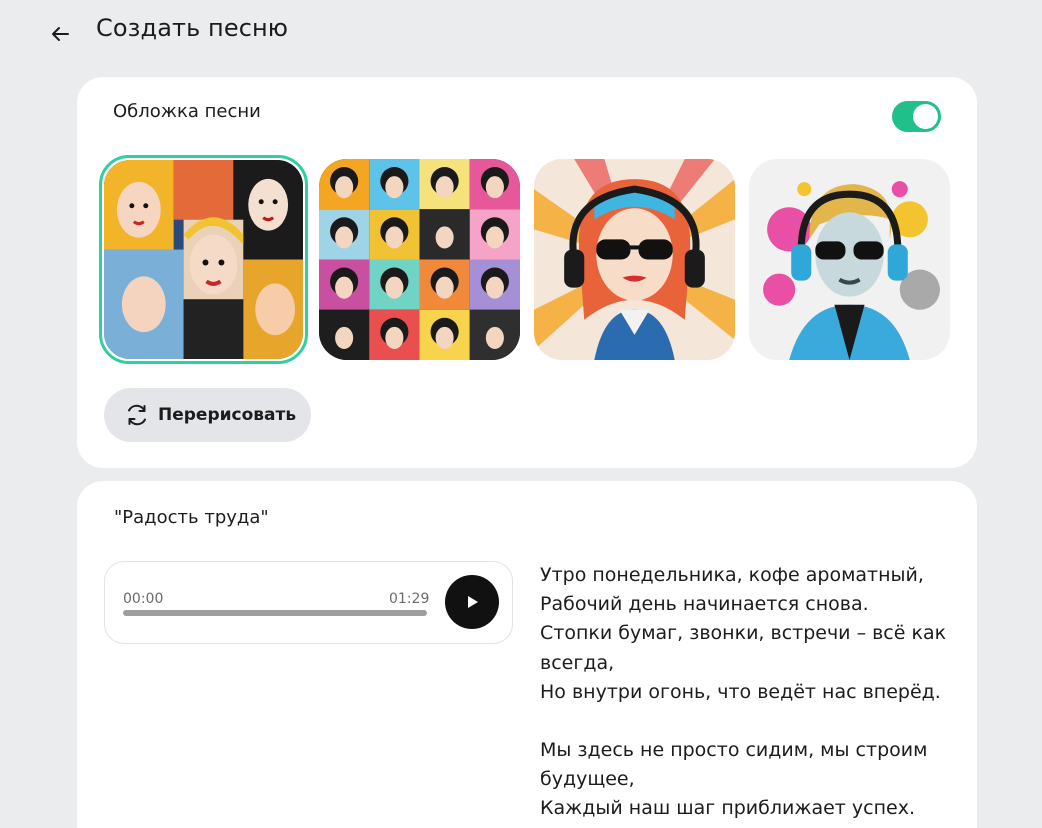  What do you see at coordinates (227, 415) in the screenshot?
I see `redraw-button-label: Перерисовать` at bounding box center [227, 415].